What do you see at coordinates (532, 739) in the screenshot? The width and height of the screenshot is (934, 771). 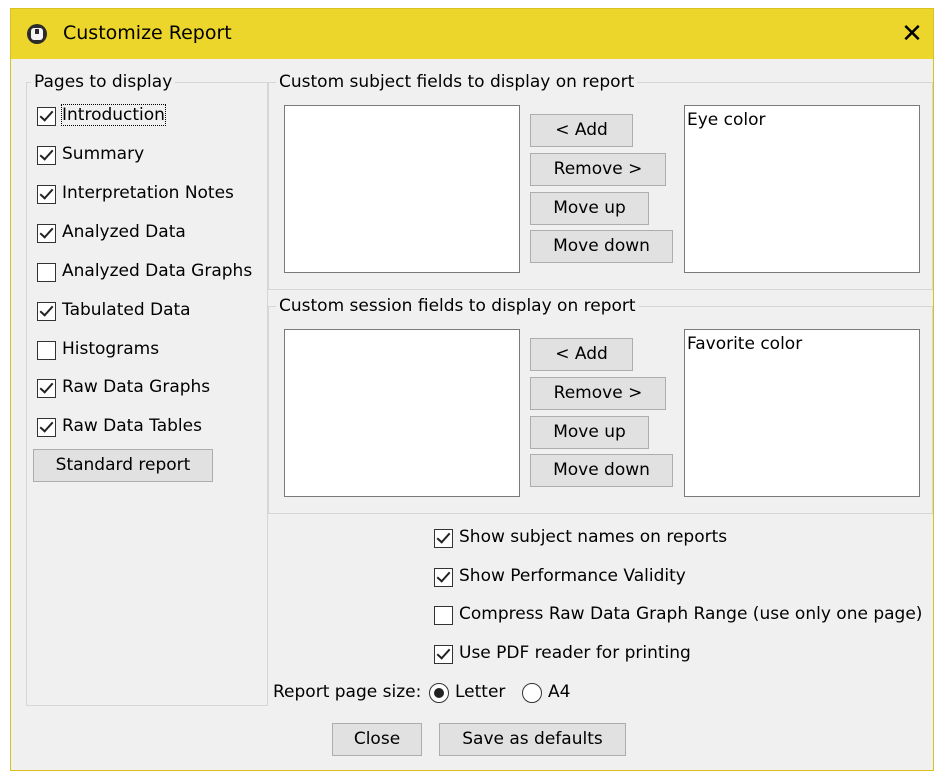 I see `save-as-defaults-button: Save as defaults` at bounding box center [532, 739].